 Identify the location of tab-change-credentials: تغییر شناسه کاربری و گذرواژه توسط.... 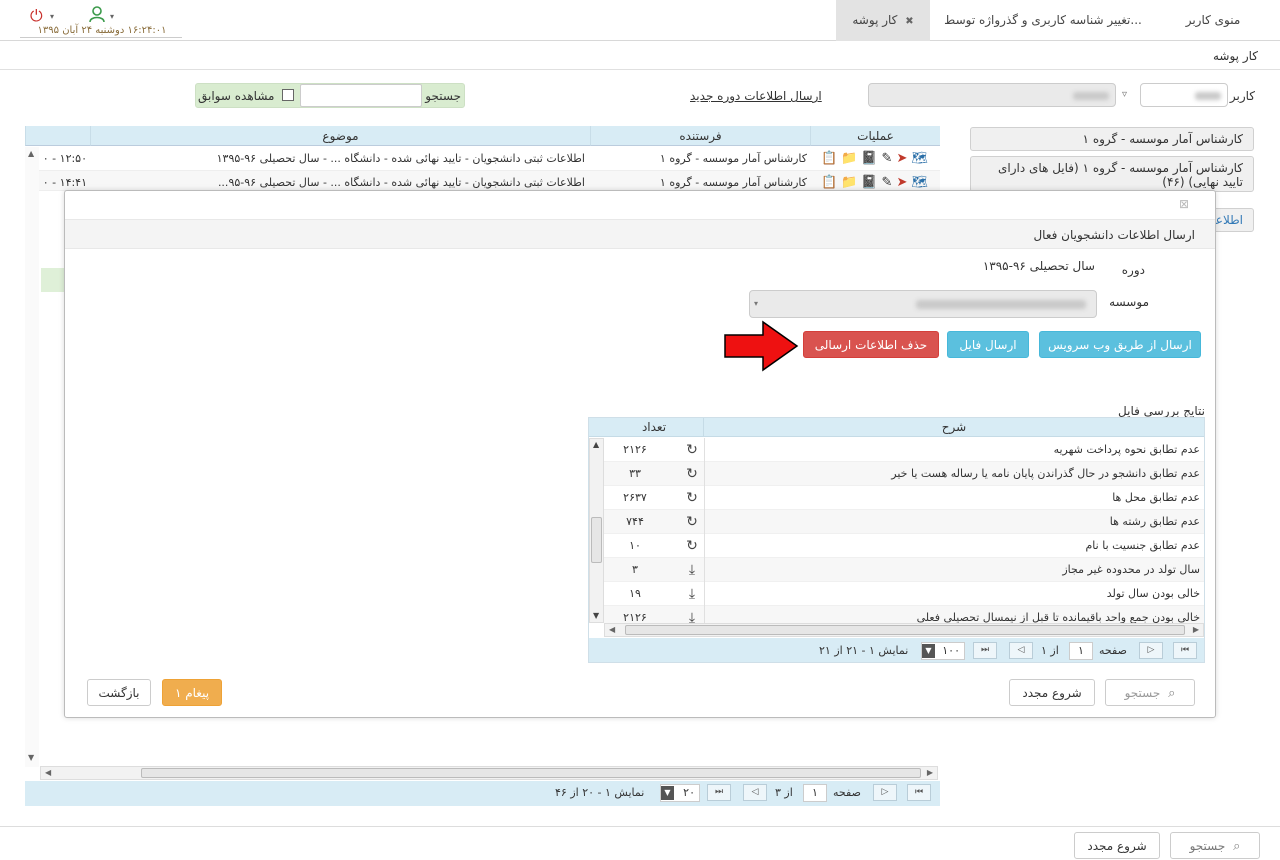
(1043, 20).